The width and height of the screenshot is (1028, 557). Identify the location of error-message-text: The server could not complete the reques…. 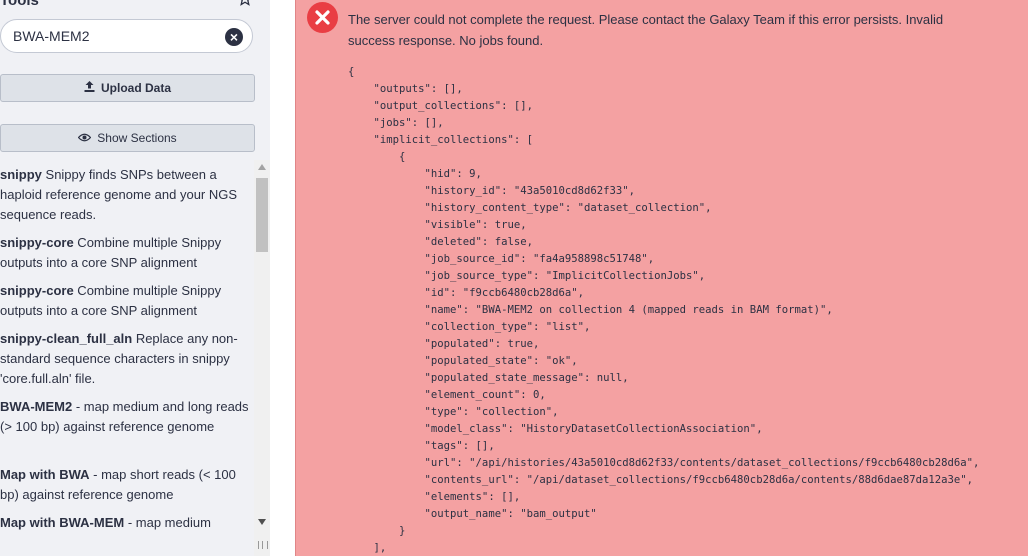
(646, 30).